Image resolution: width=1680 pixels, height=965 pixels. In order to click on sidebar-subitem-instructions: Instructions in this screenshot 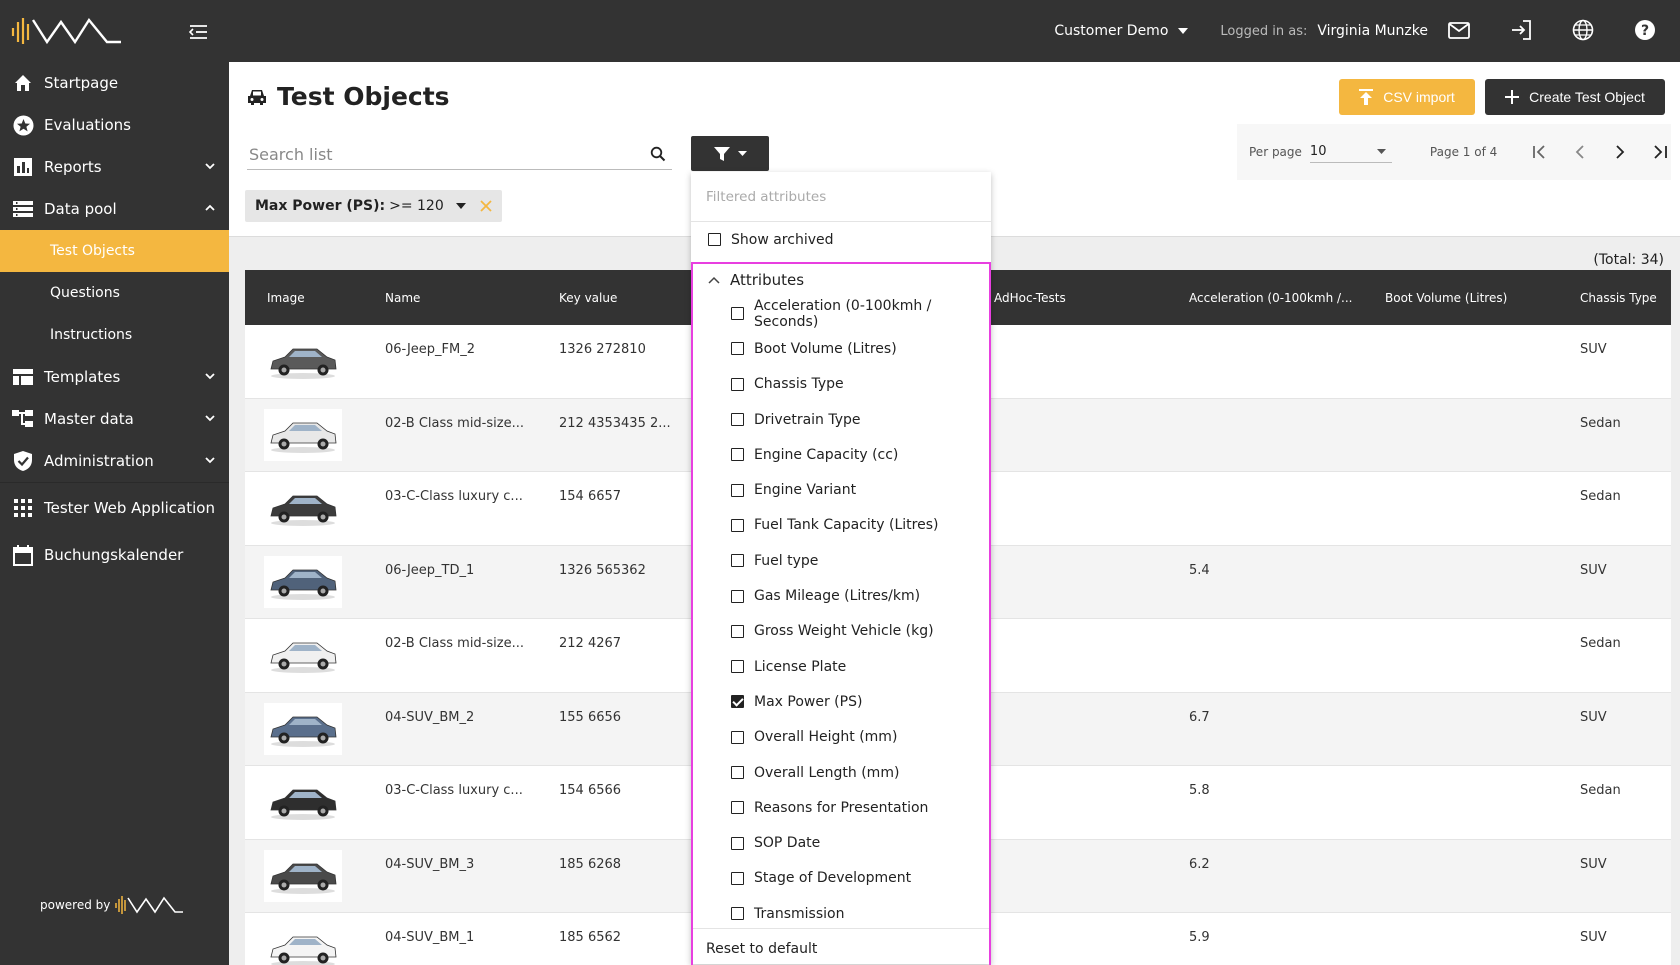, I will do `click(114, 335)`.